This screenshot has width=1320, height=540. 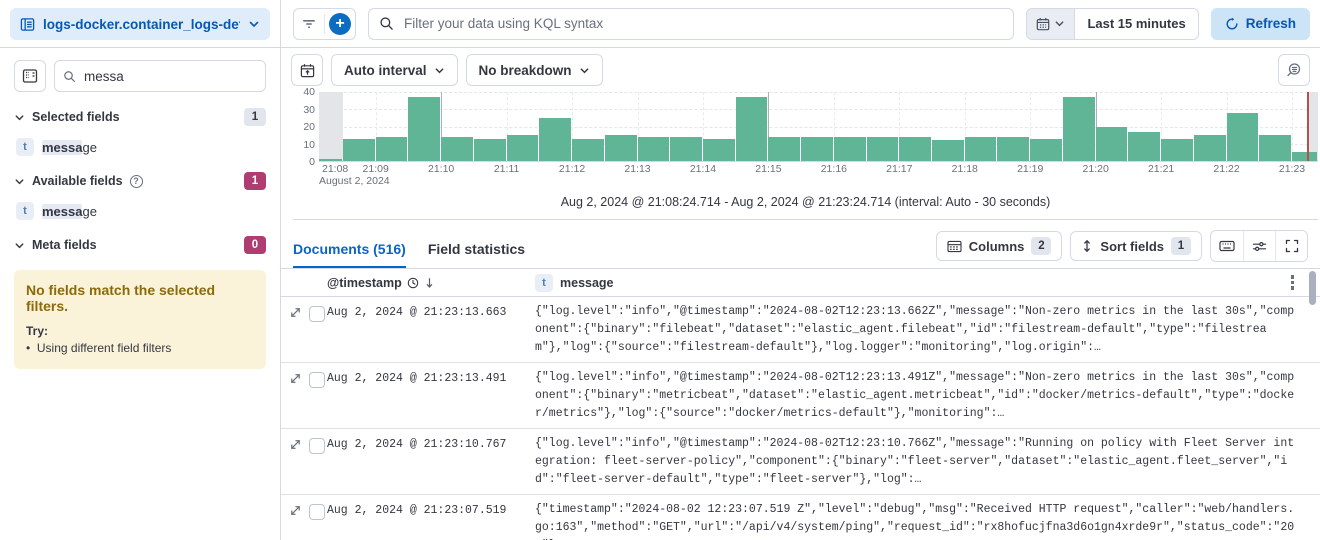 What do you see at coordinates (349, 254) in the screenshot?
I see `tab-documents: Documents (516)` at bounding box center [349, 254].